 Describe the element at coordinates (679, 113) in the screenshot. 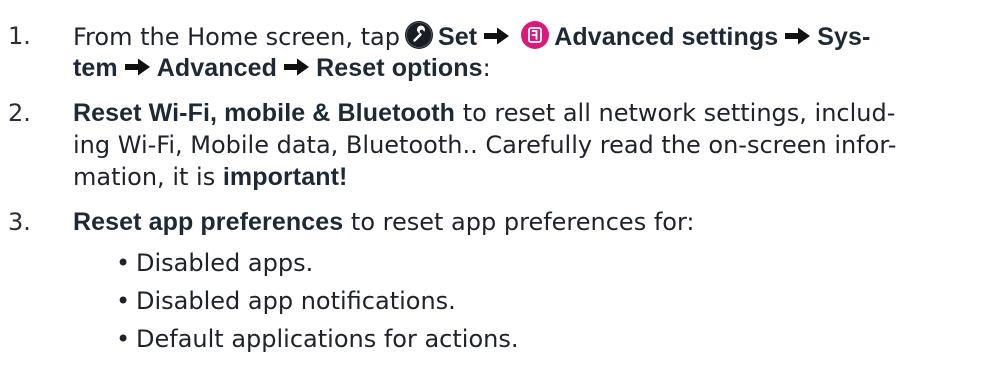

I see `step-2-description: to reset all network settings, includ-` at that location.